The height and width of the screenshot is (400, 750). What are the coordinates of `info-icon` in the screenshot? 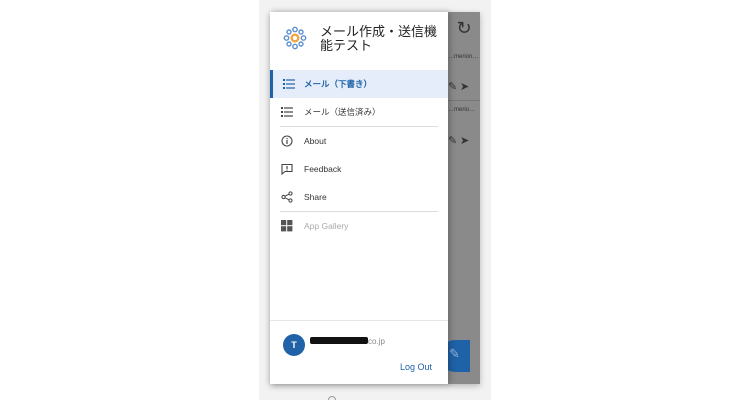 It's located at (287, 141).